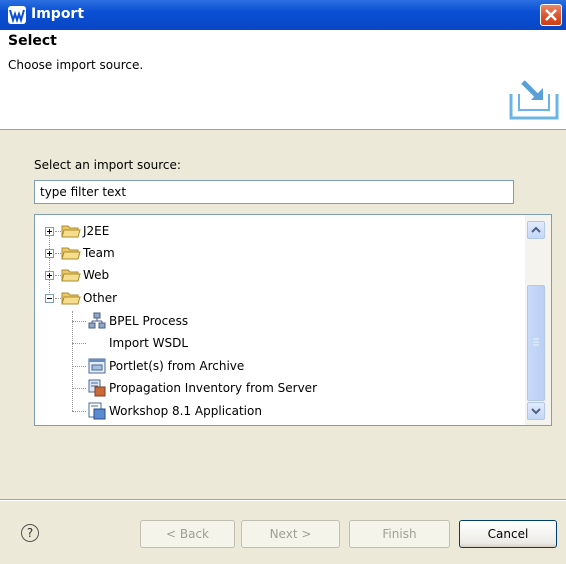 This screenshot has width=566, height=564. What do you see at coordinates (283, 500) in the screenshot?
I see `footer-separator` at bounding box center [283, 500].